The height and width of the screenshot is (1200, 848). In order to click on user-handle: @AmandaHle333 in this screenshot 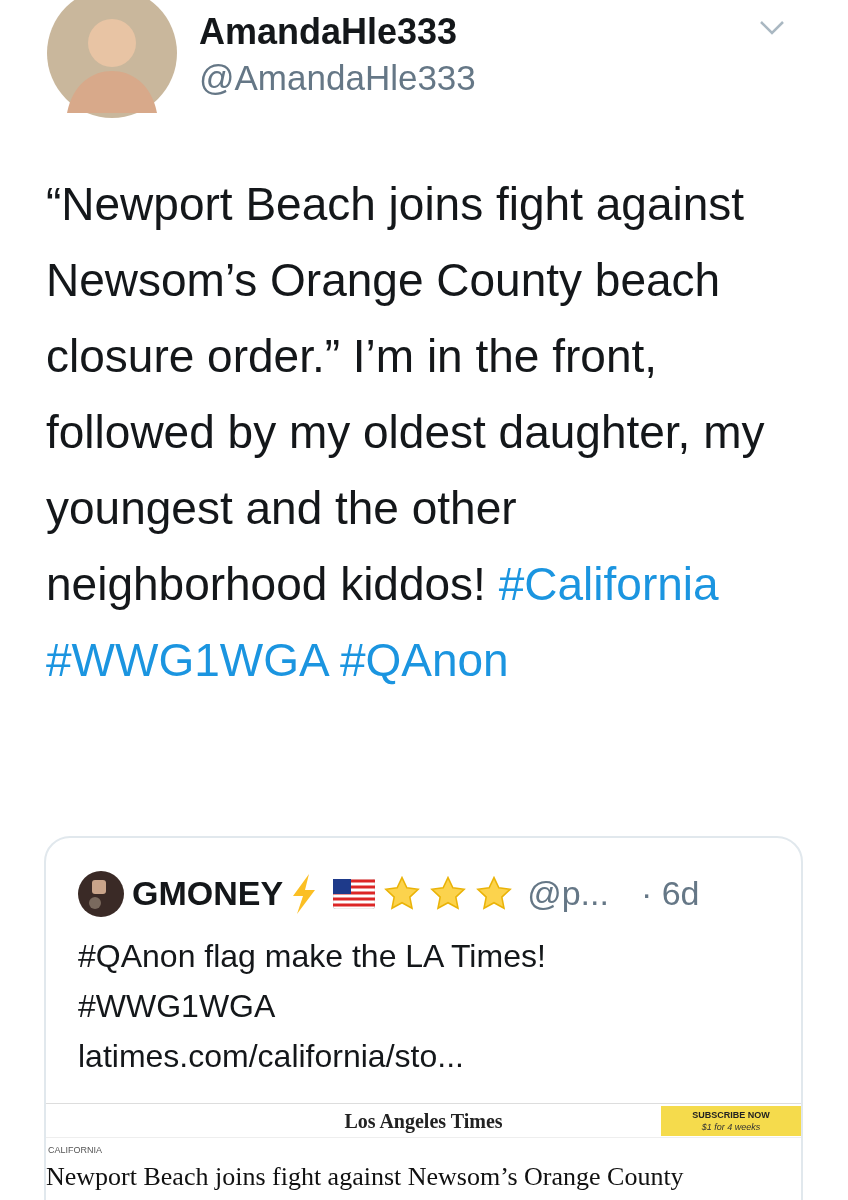, I will do `click(337, 78)`.